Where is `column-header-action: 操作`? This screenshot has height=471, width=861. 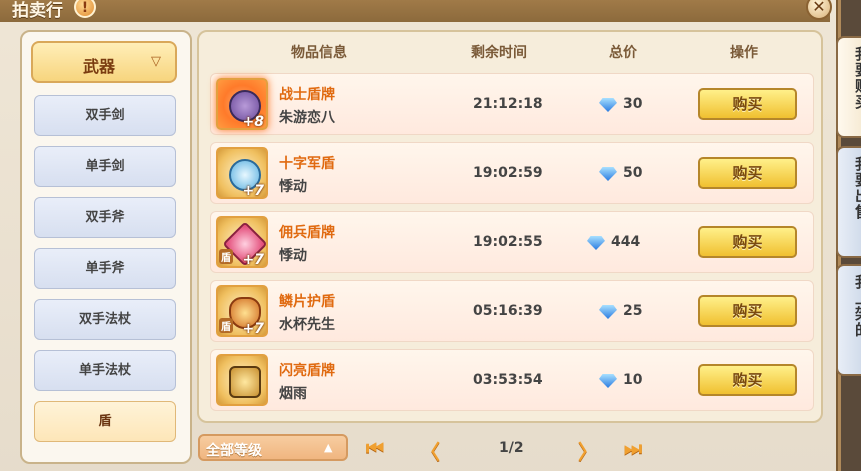
column-header-action: 操作 is located at coordinates (744, 53).